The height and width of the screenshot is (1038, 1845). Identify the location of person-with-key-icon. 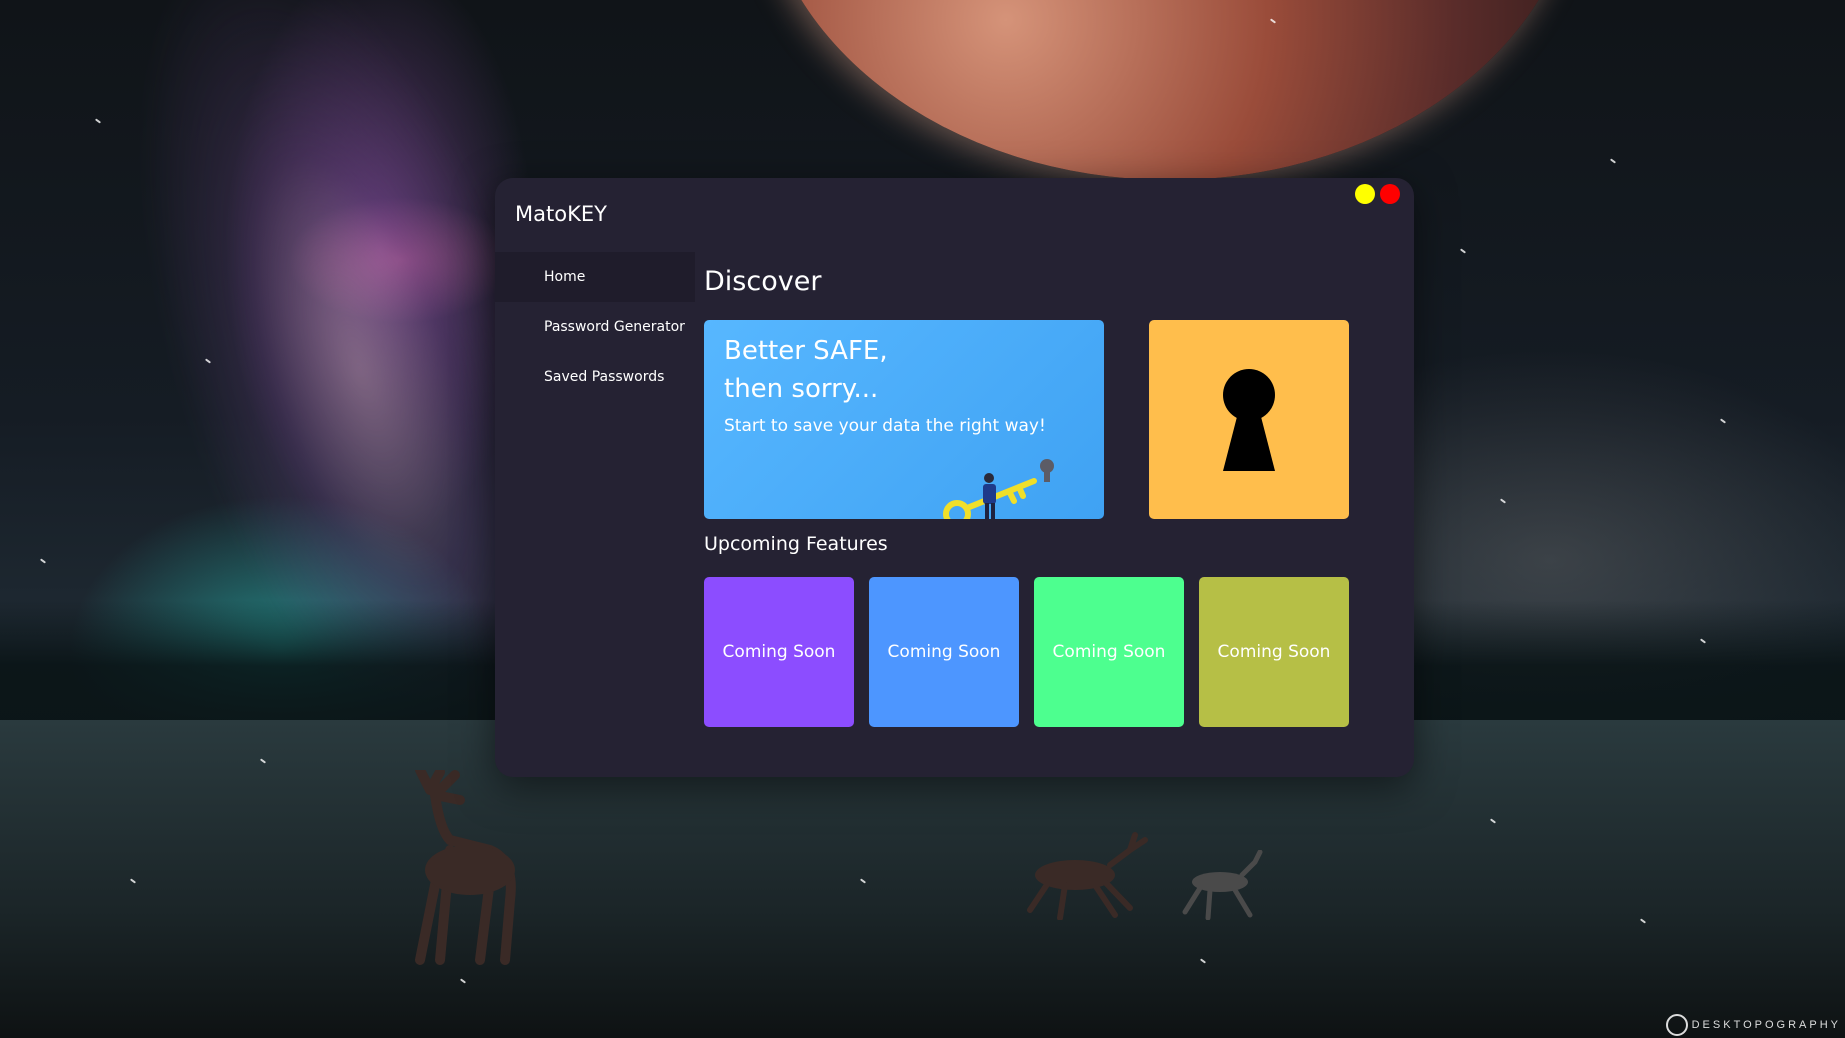
(998, 489).